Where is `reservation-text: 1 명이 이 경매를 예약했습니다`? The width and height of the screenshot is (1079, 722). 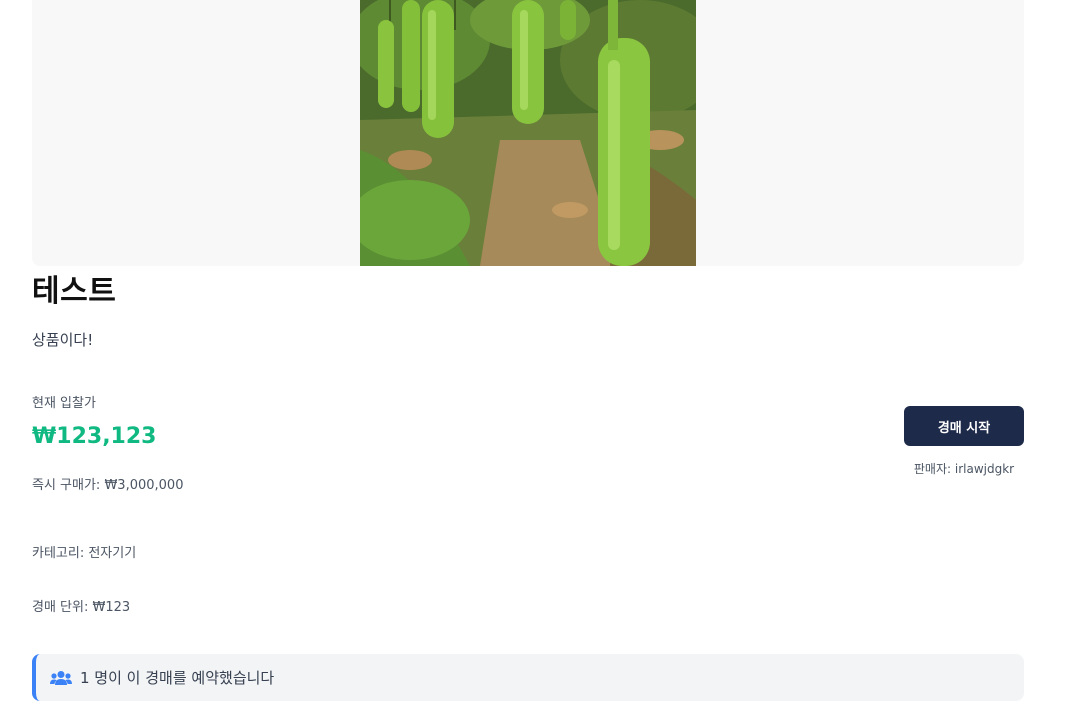
reservation-text: 1 명이 이 경매를 예약했습니다 is located at coordinates (177, 678).